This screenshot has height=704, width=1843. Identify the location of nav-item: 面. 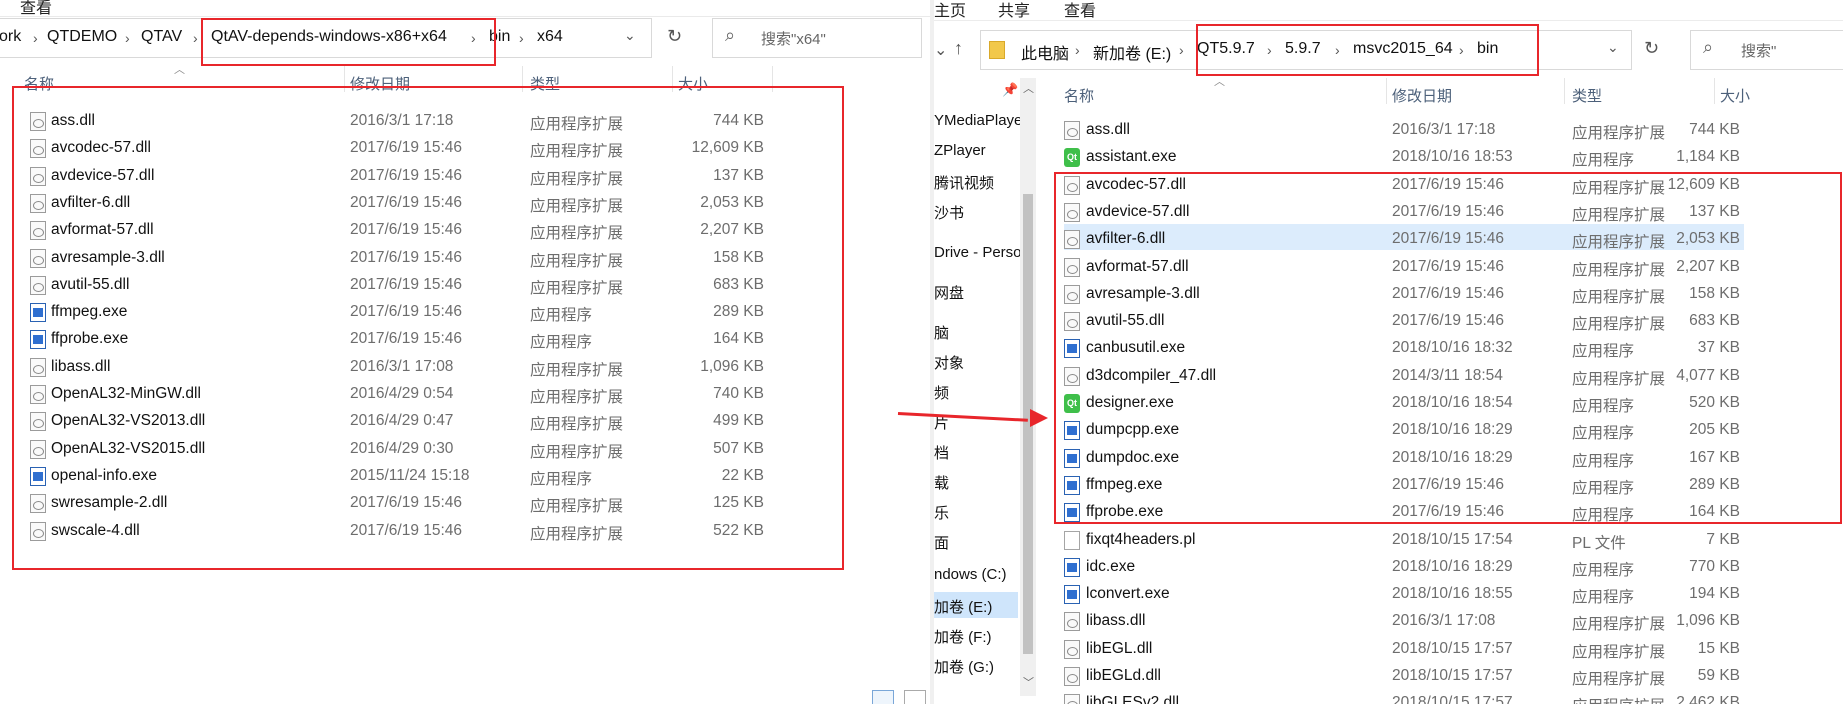
(941, 542).